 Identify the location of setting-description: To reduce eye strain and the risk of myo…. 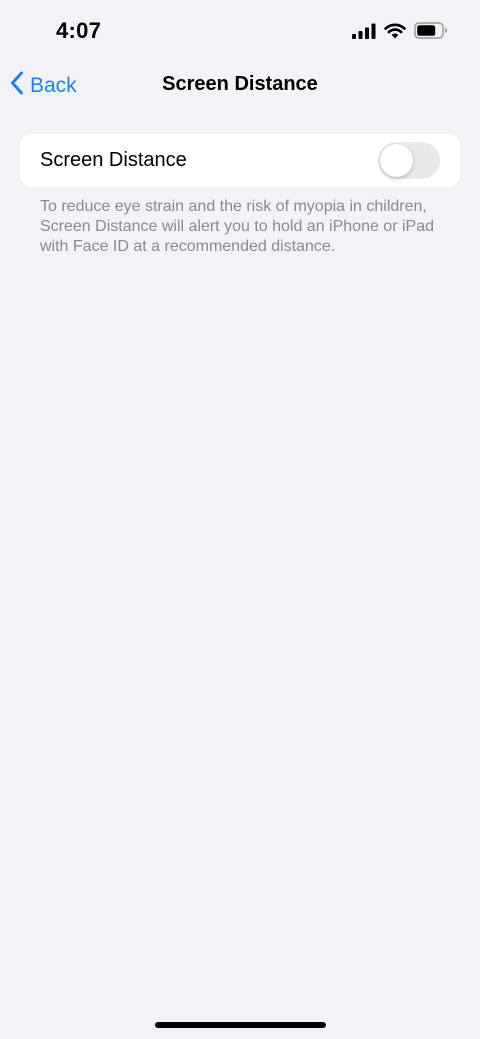
(237, 226).